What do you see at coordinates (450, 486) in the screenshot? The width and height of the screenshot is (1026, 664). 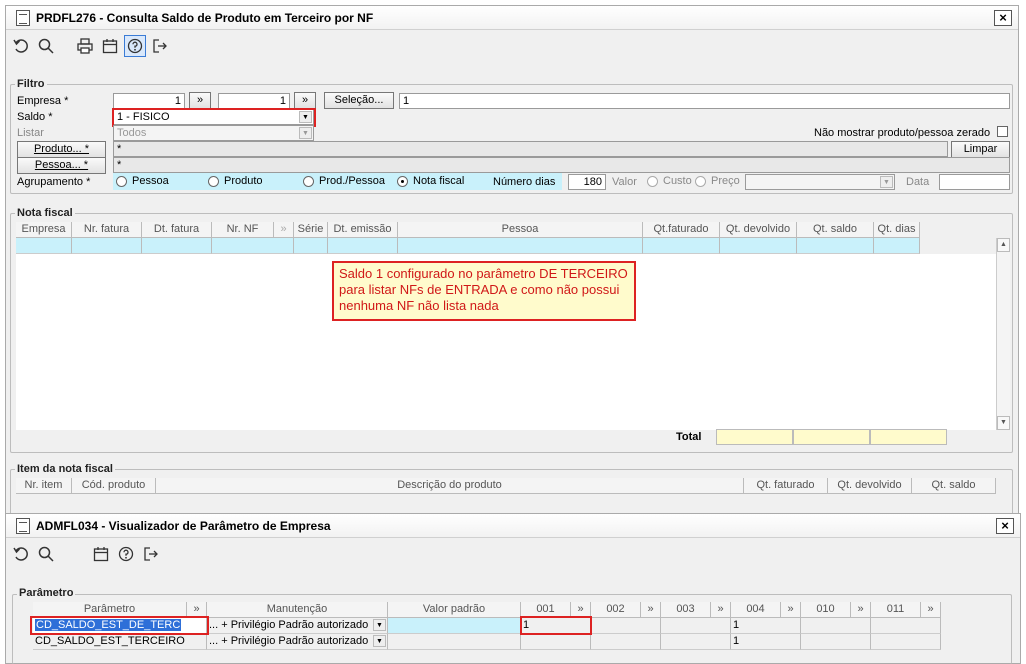 I see `col-descricao-produto: Descrição do produto` at bounding box center [450, 486].